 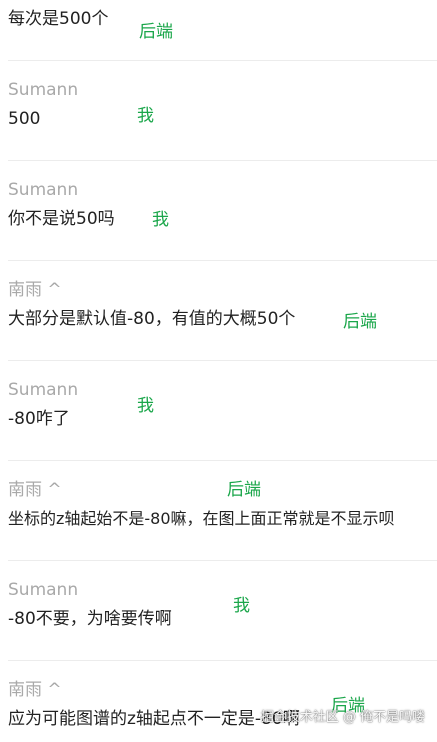 I want to click on chat-message: 南雨 ^ 应为可能图谱的z轴起点不一定是-80啊 后端, so click(x=218, y=701).